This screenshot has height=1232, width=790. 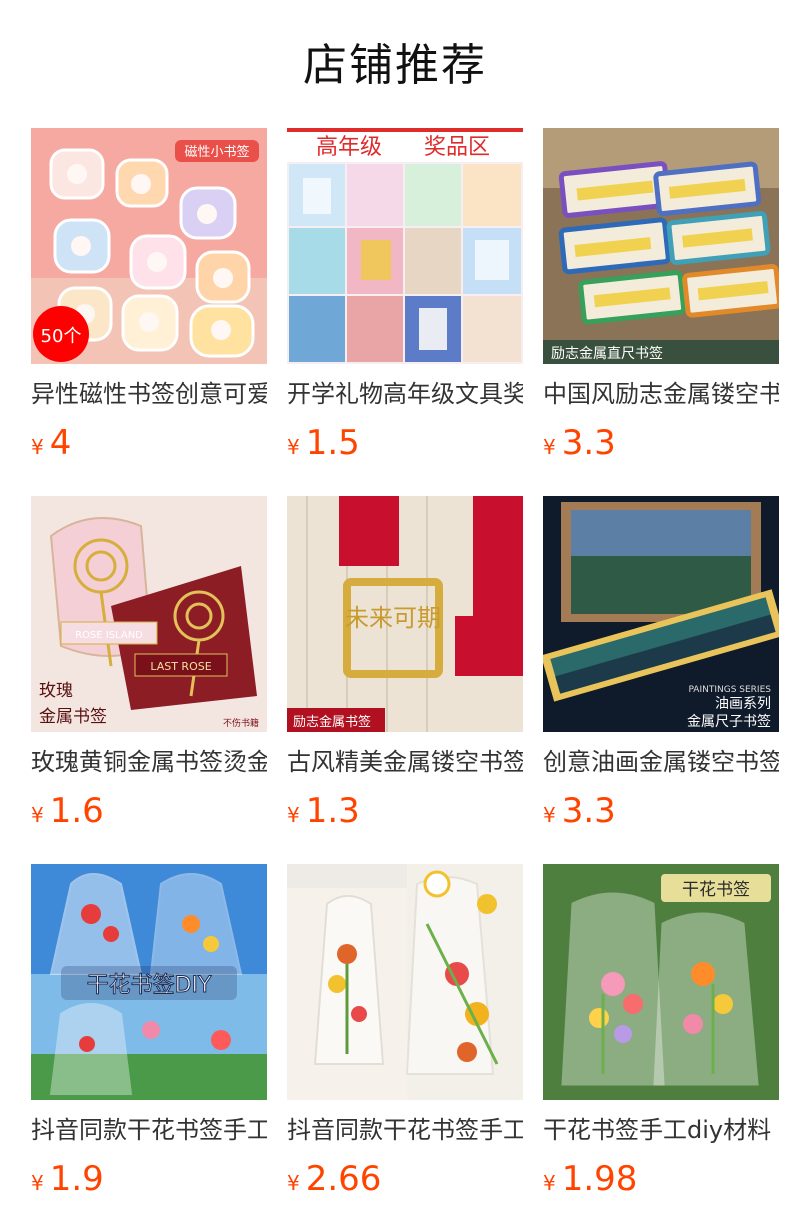 What do you see at coordinates (743, 704) in the screenshot?
I see `overlay-label: 油画系列` at bounding box center [743, 704].